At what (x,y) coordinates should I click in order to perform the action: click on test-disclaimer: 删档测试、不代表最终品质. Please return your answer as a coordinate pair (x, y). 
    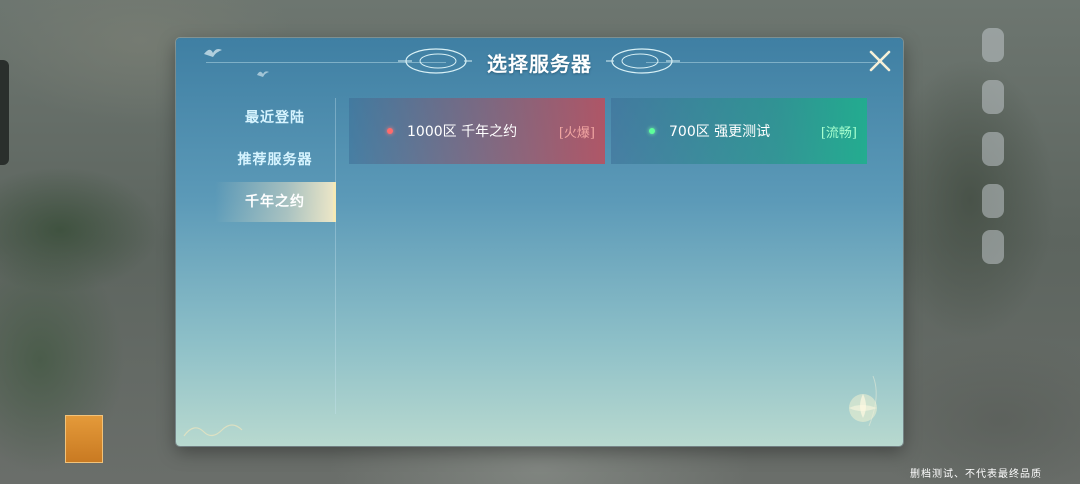
    Looking at the image, I should click on (976, 474).